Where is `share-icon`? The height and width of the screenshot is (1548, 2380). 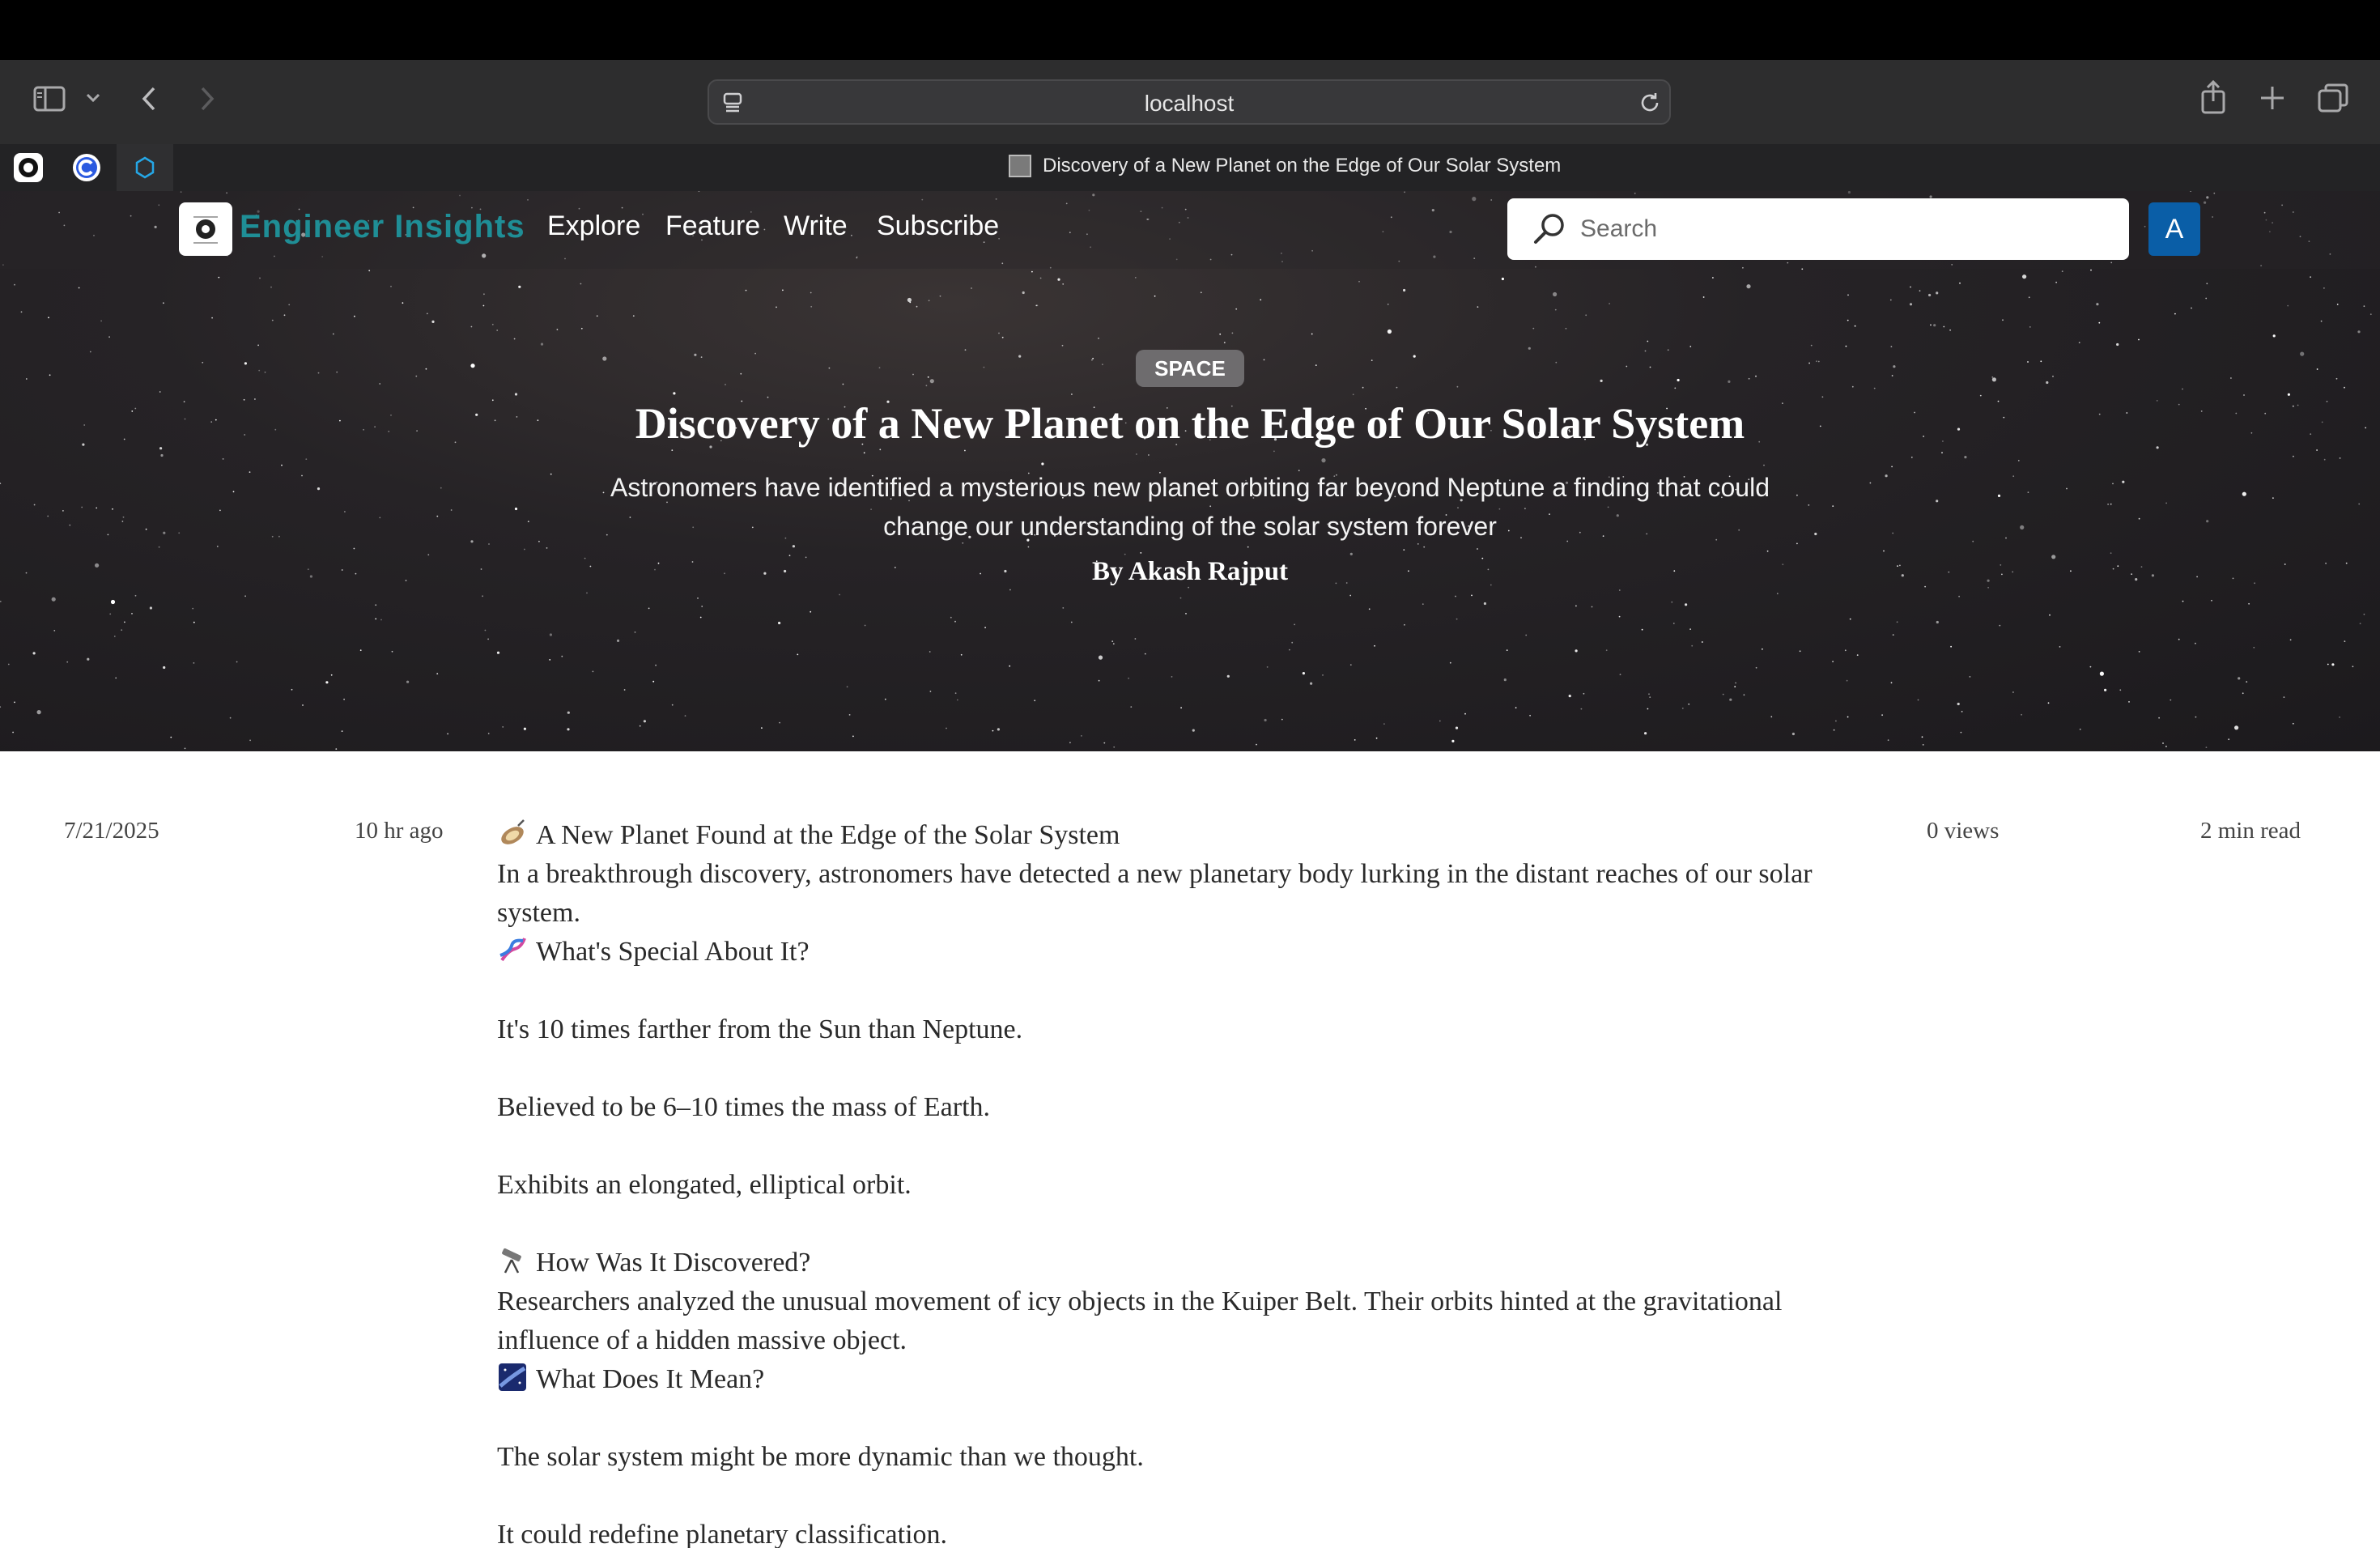
share-icon is located at coordinates (2213, 97).